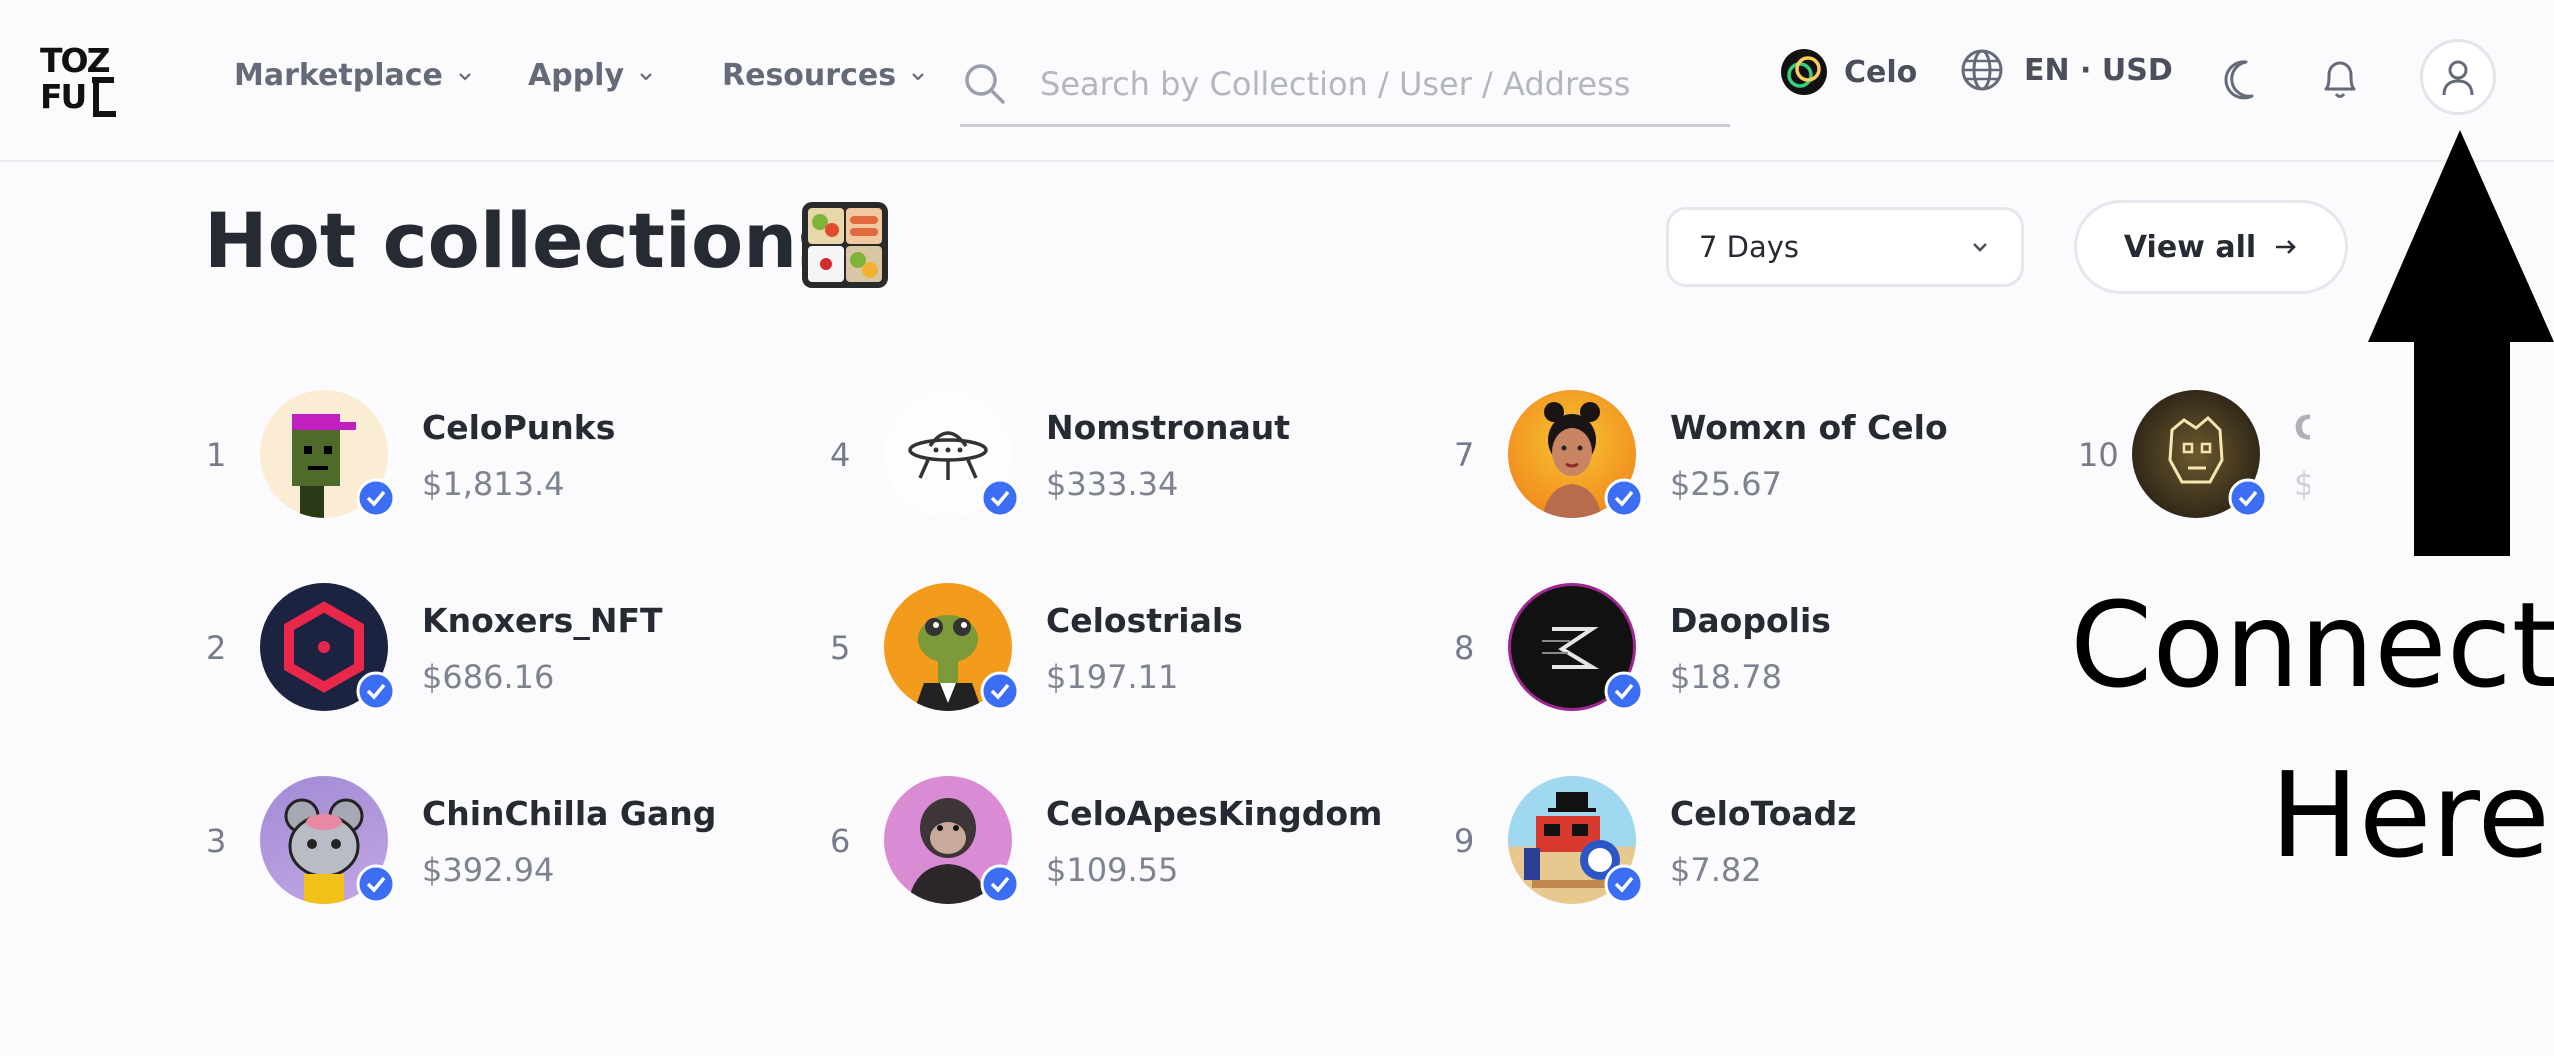  I want to click on locale-label: EN · USD, so click(2098, 70).